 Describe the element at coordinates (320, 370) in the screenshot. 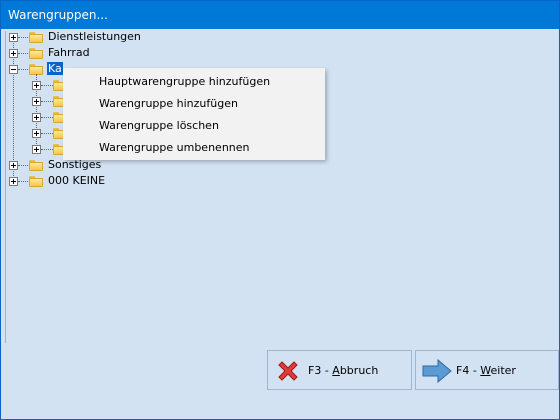

I see `cancel-label-prefix: F3 -` at that location.